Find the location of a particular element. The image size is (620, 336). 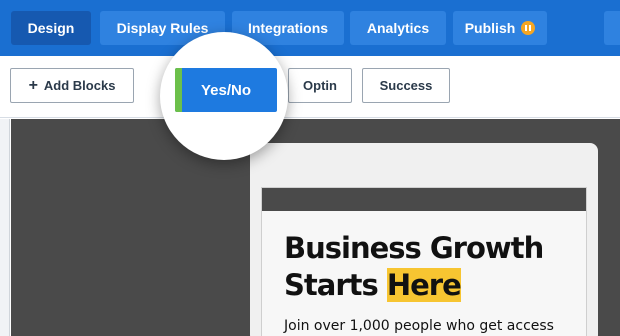

yes-no-view-label: Yes/No is located at coordinates (226, 90).